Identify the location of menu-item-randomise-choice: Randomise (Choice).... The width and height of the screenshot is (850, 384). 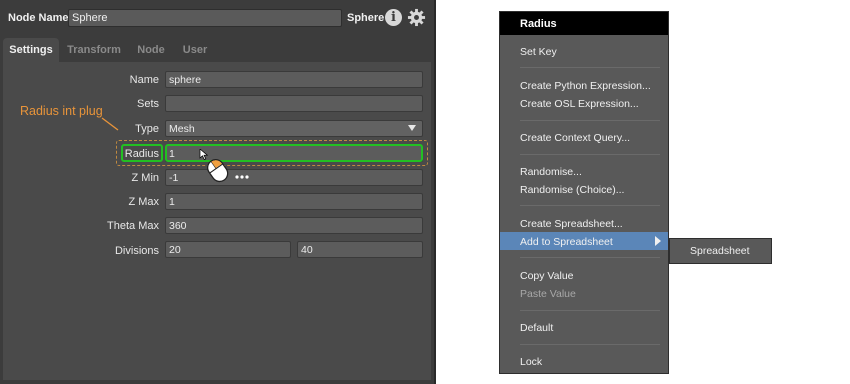
(572, 190).